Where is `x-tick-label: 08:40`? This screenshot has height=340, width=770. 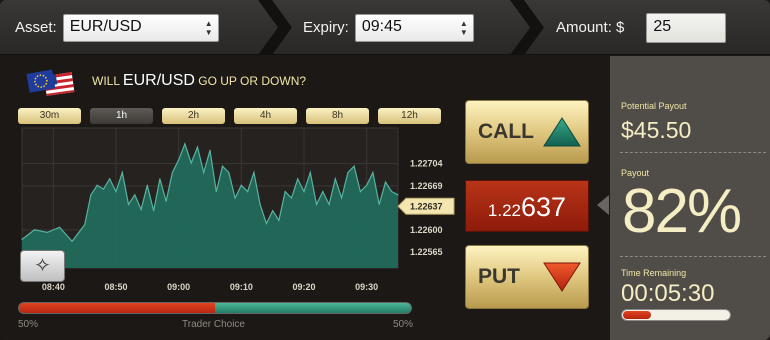 x-tick-label: 08:40 is located at coordinates (53, 287).